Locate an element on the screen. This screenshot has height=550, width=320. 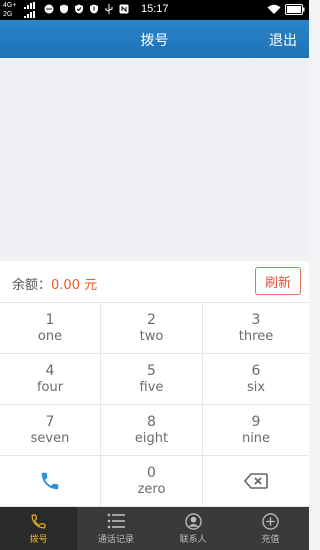
list-icon is located at coordinates (116, 521).